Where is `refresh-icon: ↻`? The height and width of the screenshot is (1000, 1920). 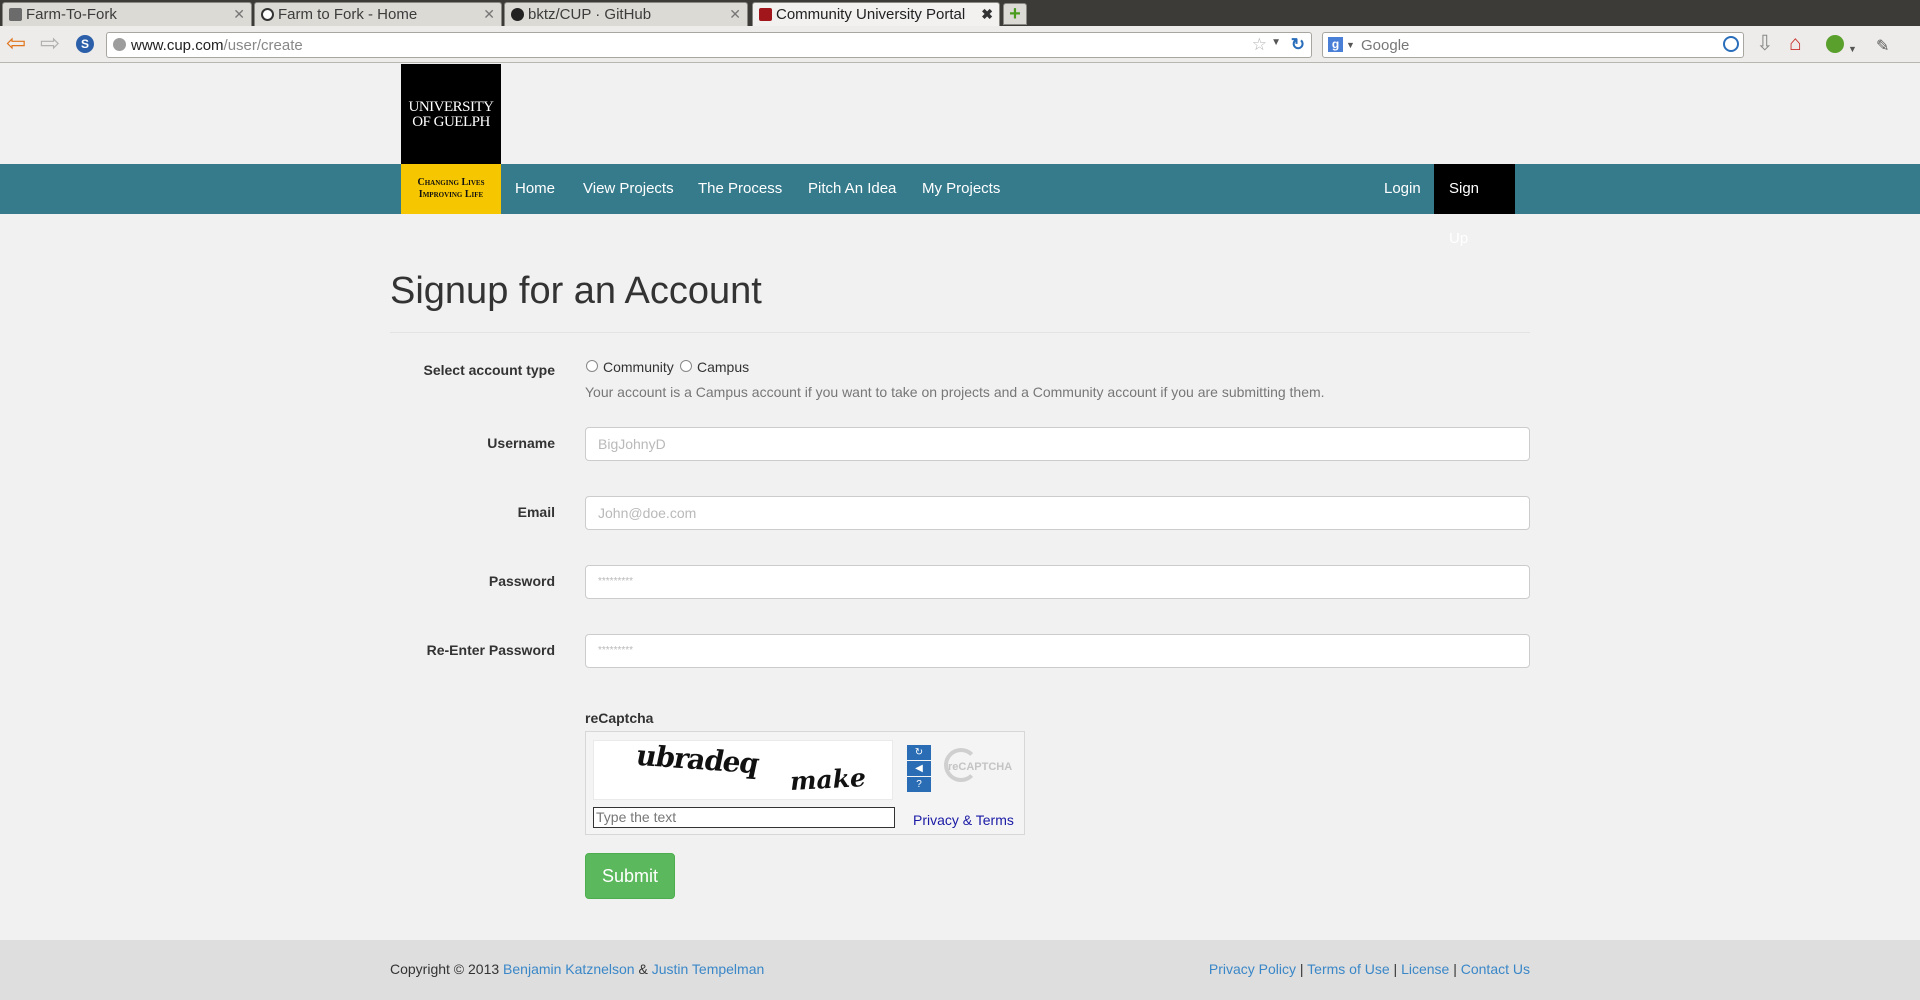
refresh-icon: ↻ is located at coordinates (919, 752).